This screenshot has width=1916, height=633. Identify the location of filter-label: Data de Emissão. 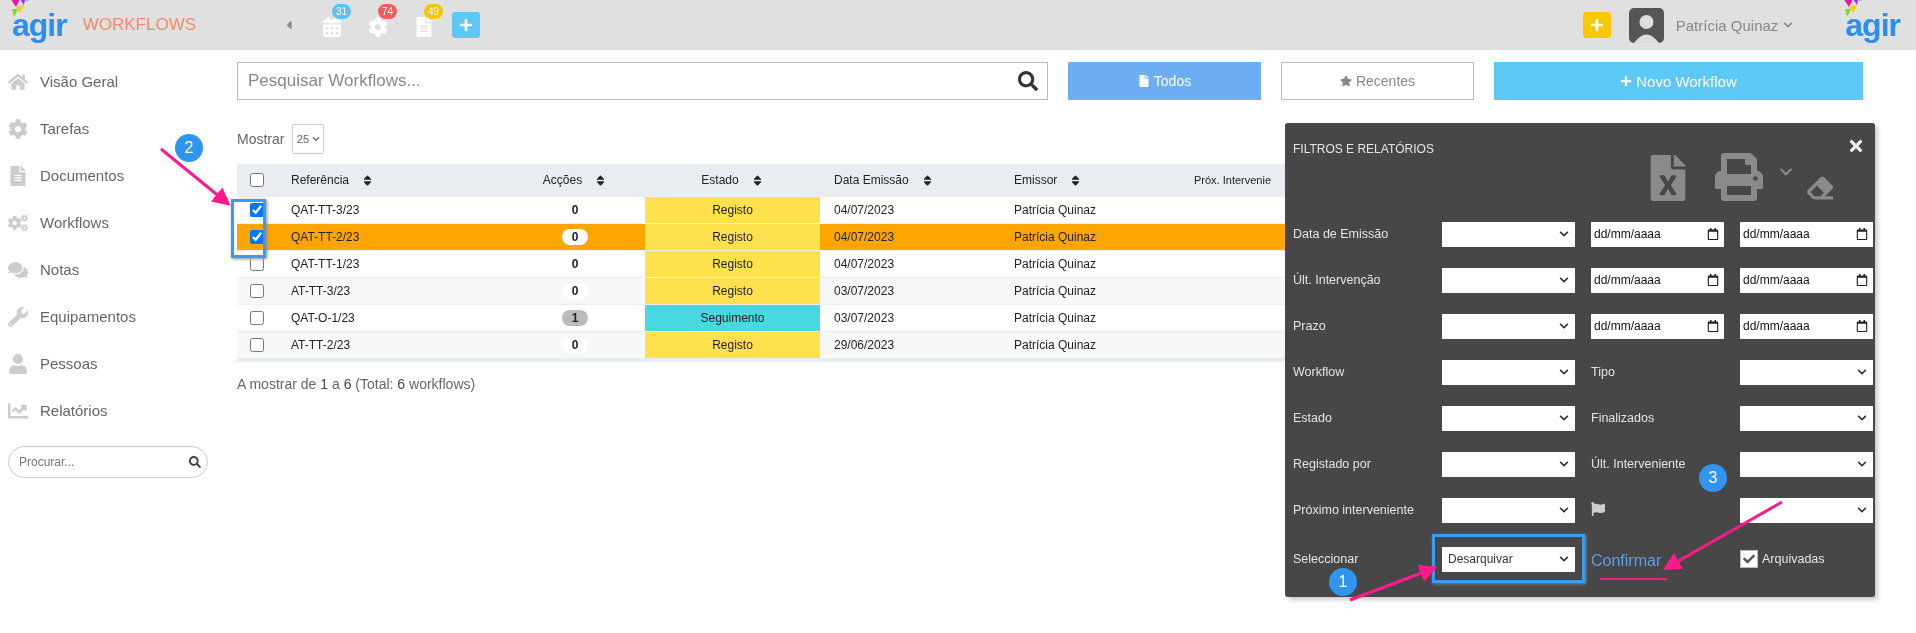
(1341, 234).